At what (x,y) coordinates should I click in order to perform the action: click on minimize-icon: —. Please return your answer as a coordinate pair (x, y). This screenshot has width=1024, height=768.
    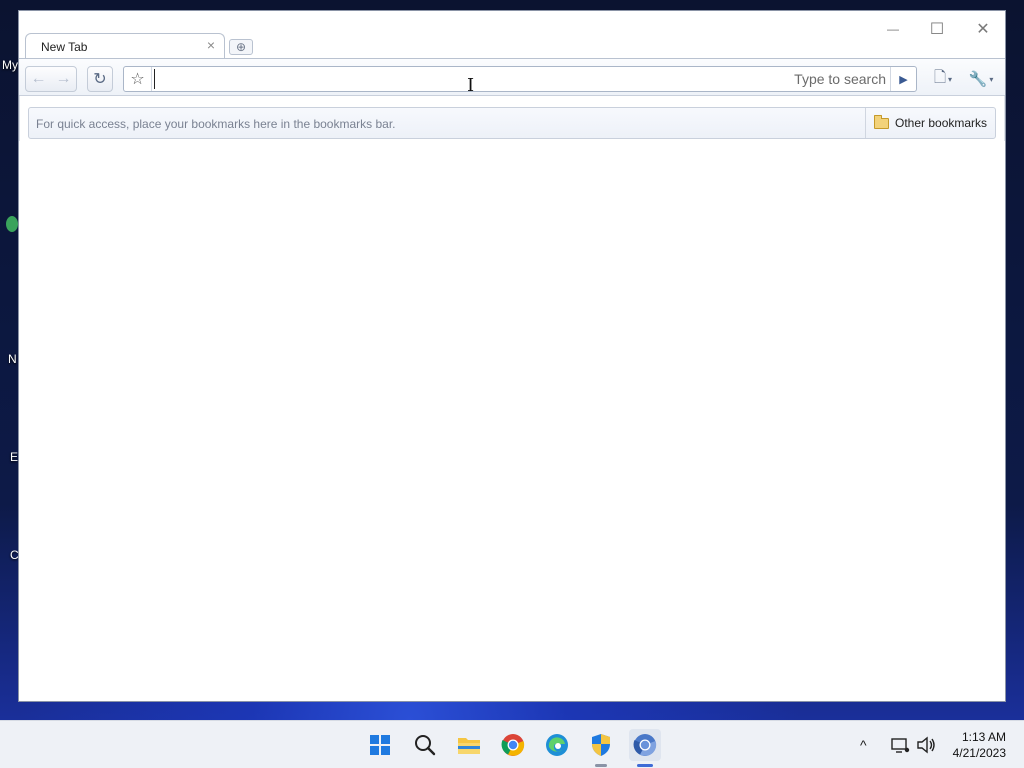
    Looking at the image, I should click on (893, 29).